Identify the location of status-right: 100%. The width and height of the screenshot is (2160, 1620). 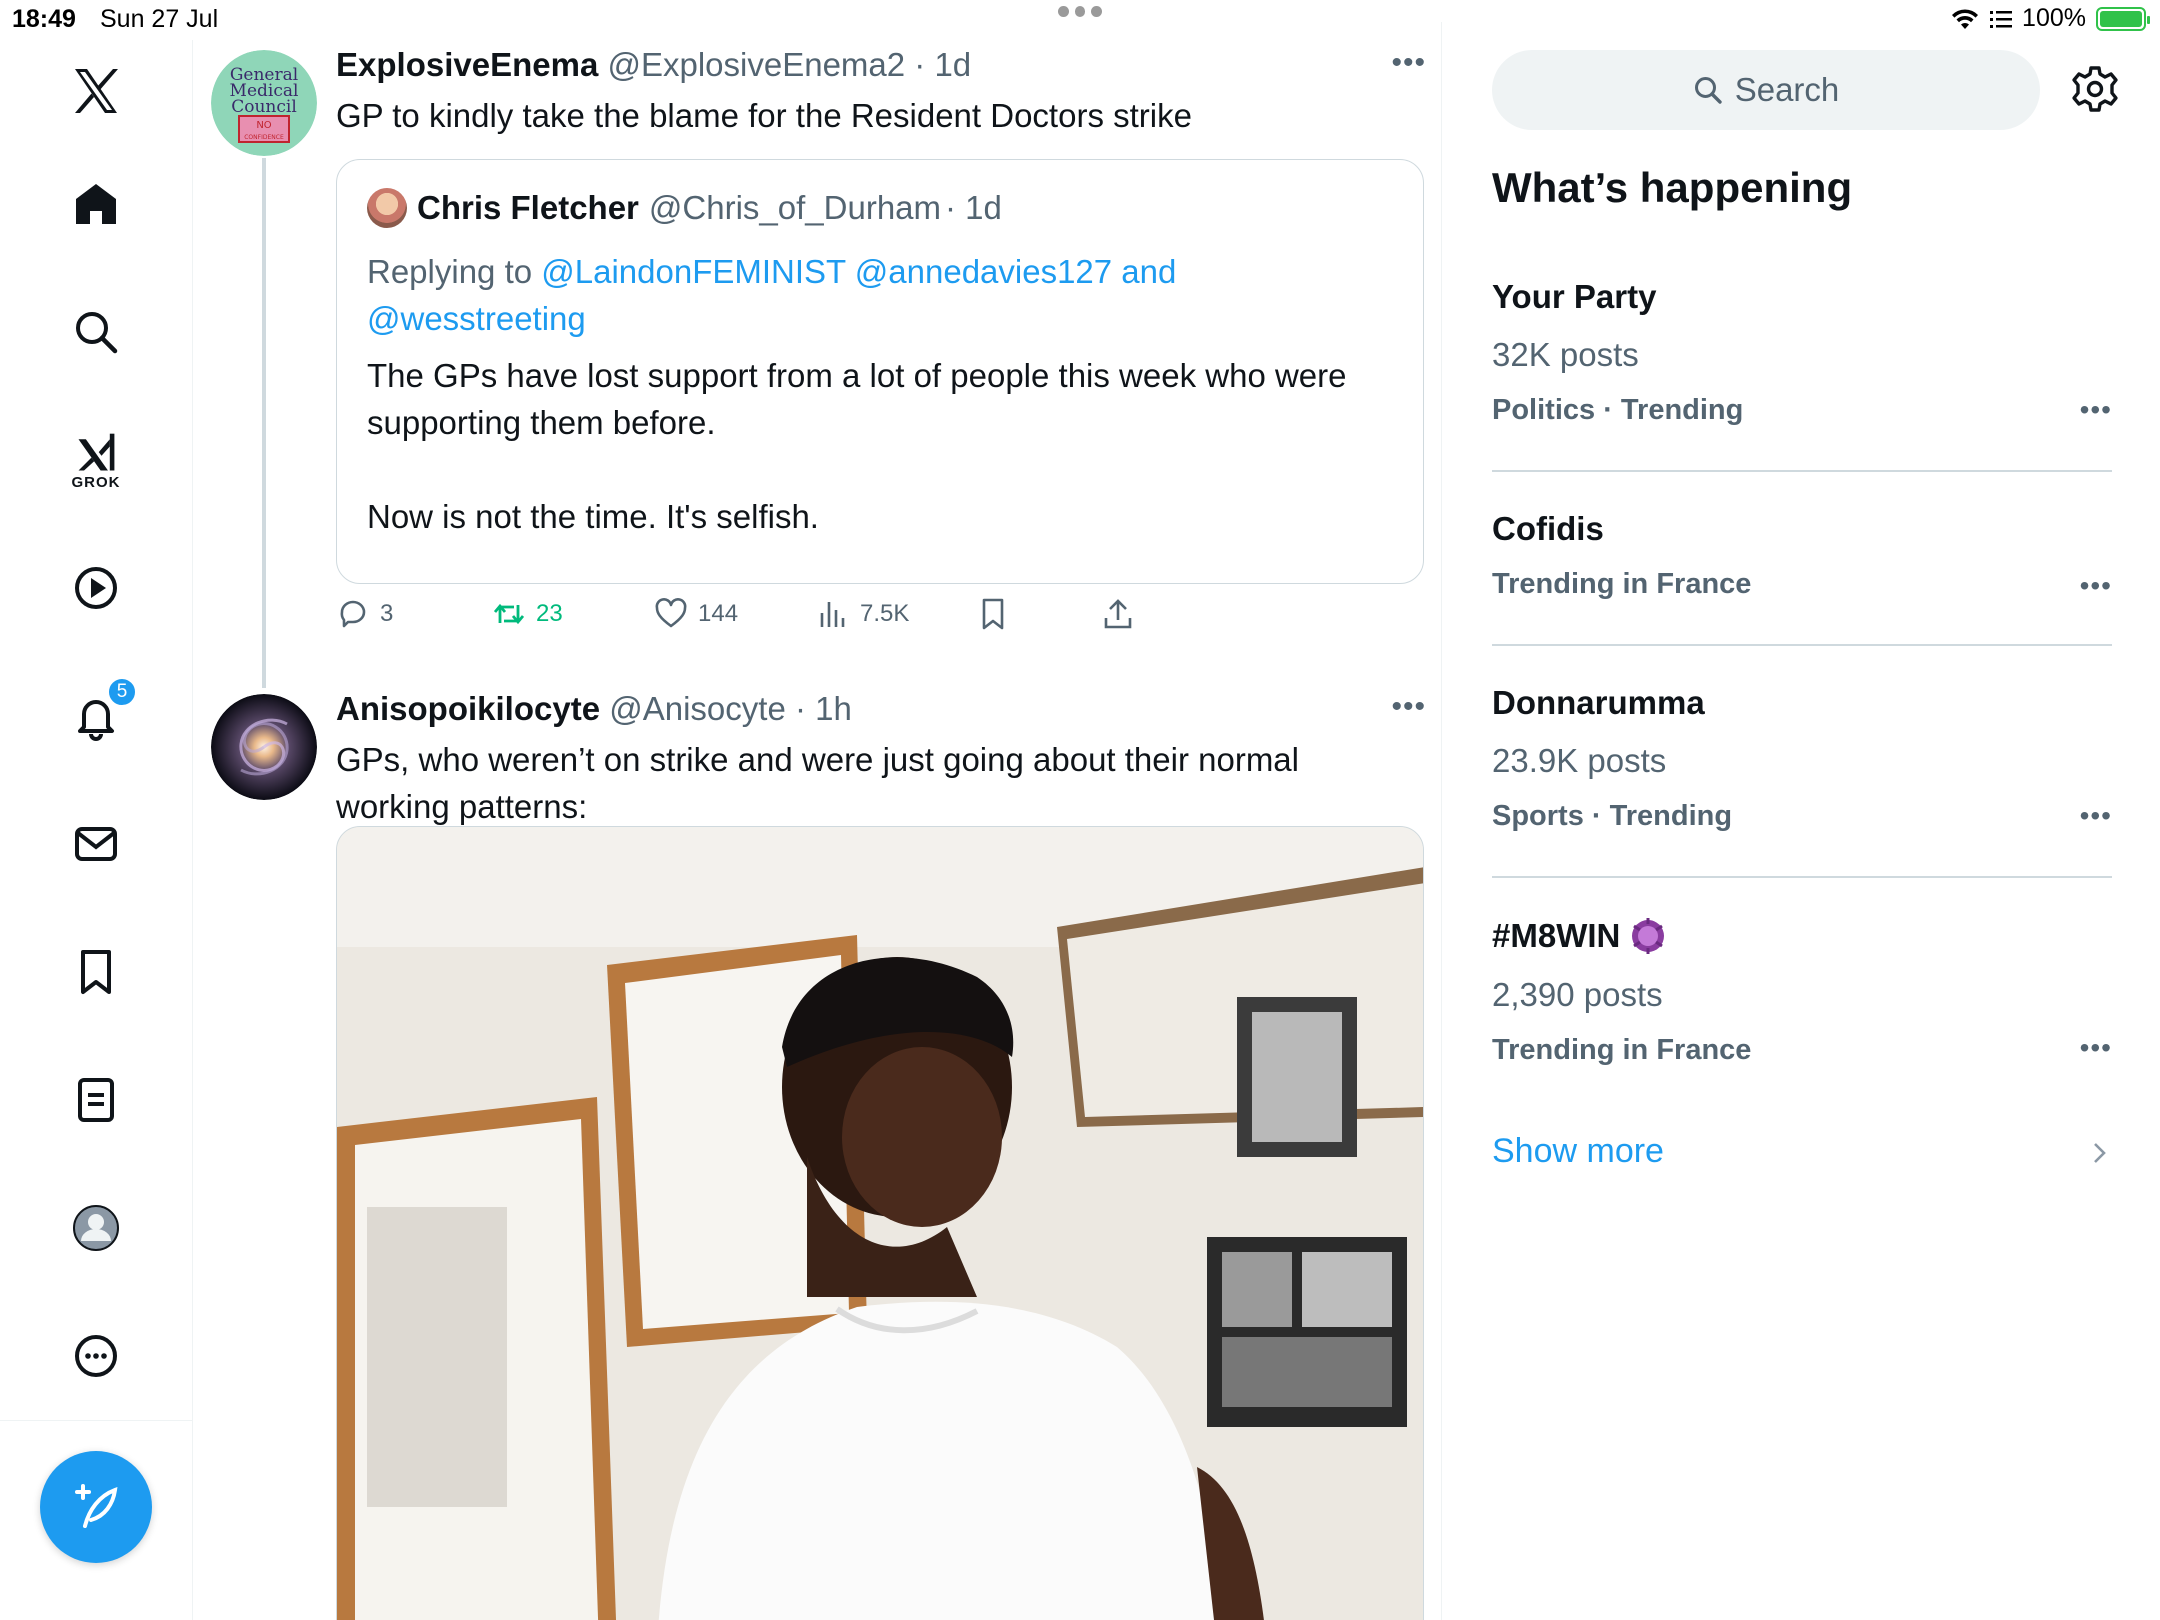
(2050, 18).